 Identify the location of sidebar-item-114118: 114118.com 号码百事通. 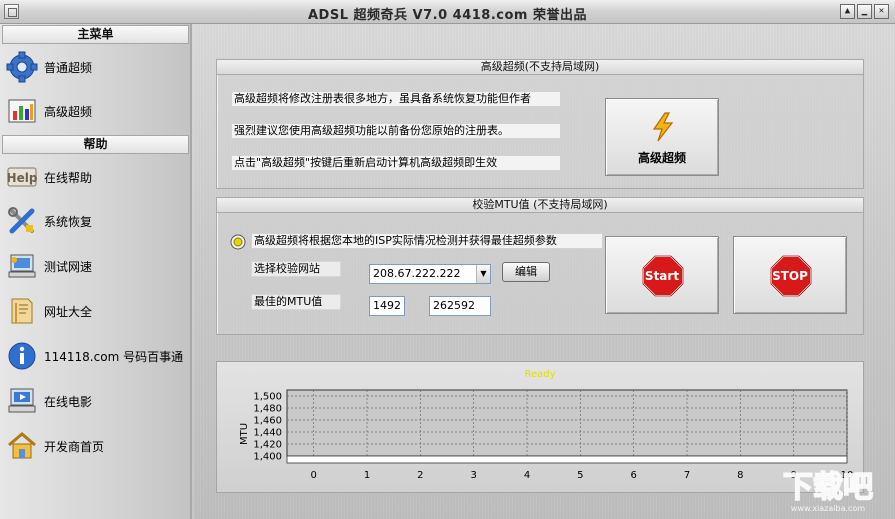
(97, 356).